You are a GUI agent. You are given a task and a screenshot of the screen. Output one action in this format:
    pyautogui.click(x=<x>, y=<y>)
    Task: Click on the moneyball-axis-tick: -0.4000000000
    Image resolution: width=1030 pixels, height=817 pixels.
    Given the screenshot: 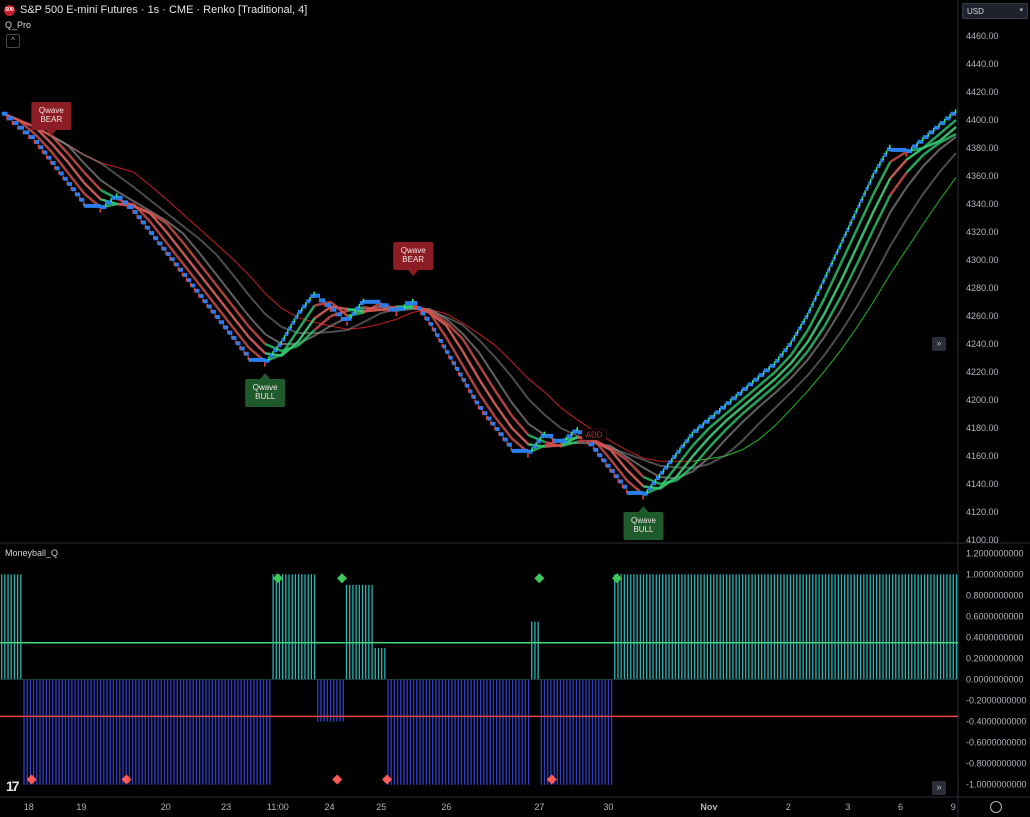 What is the action you would take?
    pyautogui.click(x=996, y=722)
    